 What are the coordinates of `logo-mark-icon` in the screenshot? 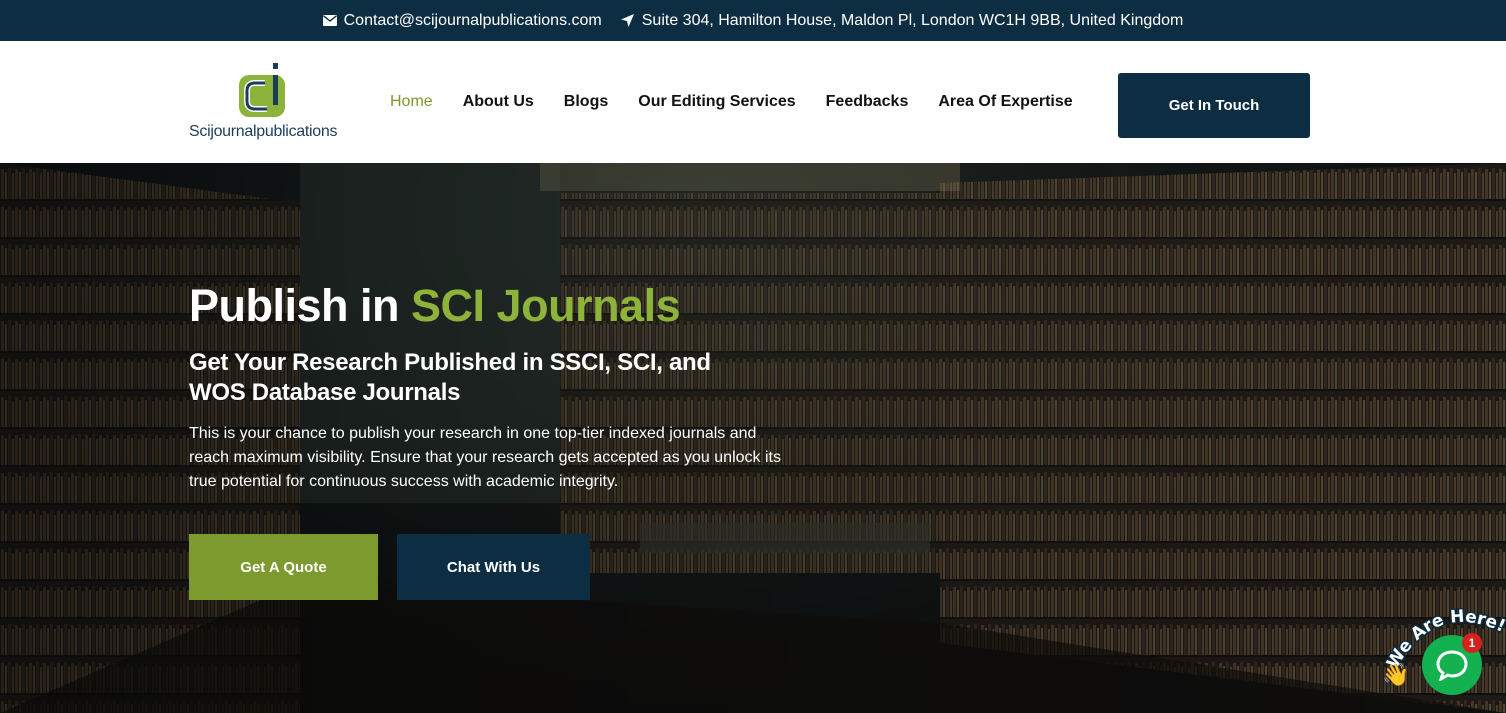 It's located at (262, 90).